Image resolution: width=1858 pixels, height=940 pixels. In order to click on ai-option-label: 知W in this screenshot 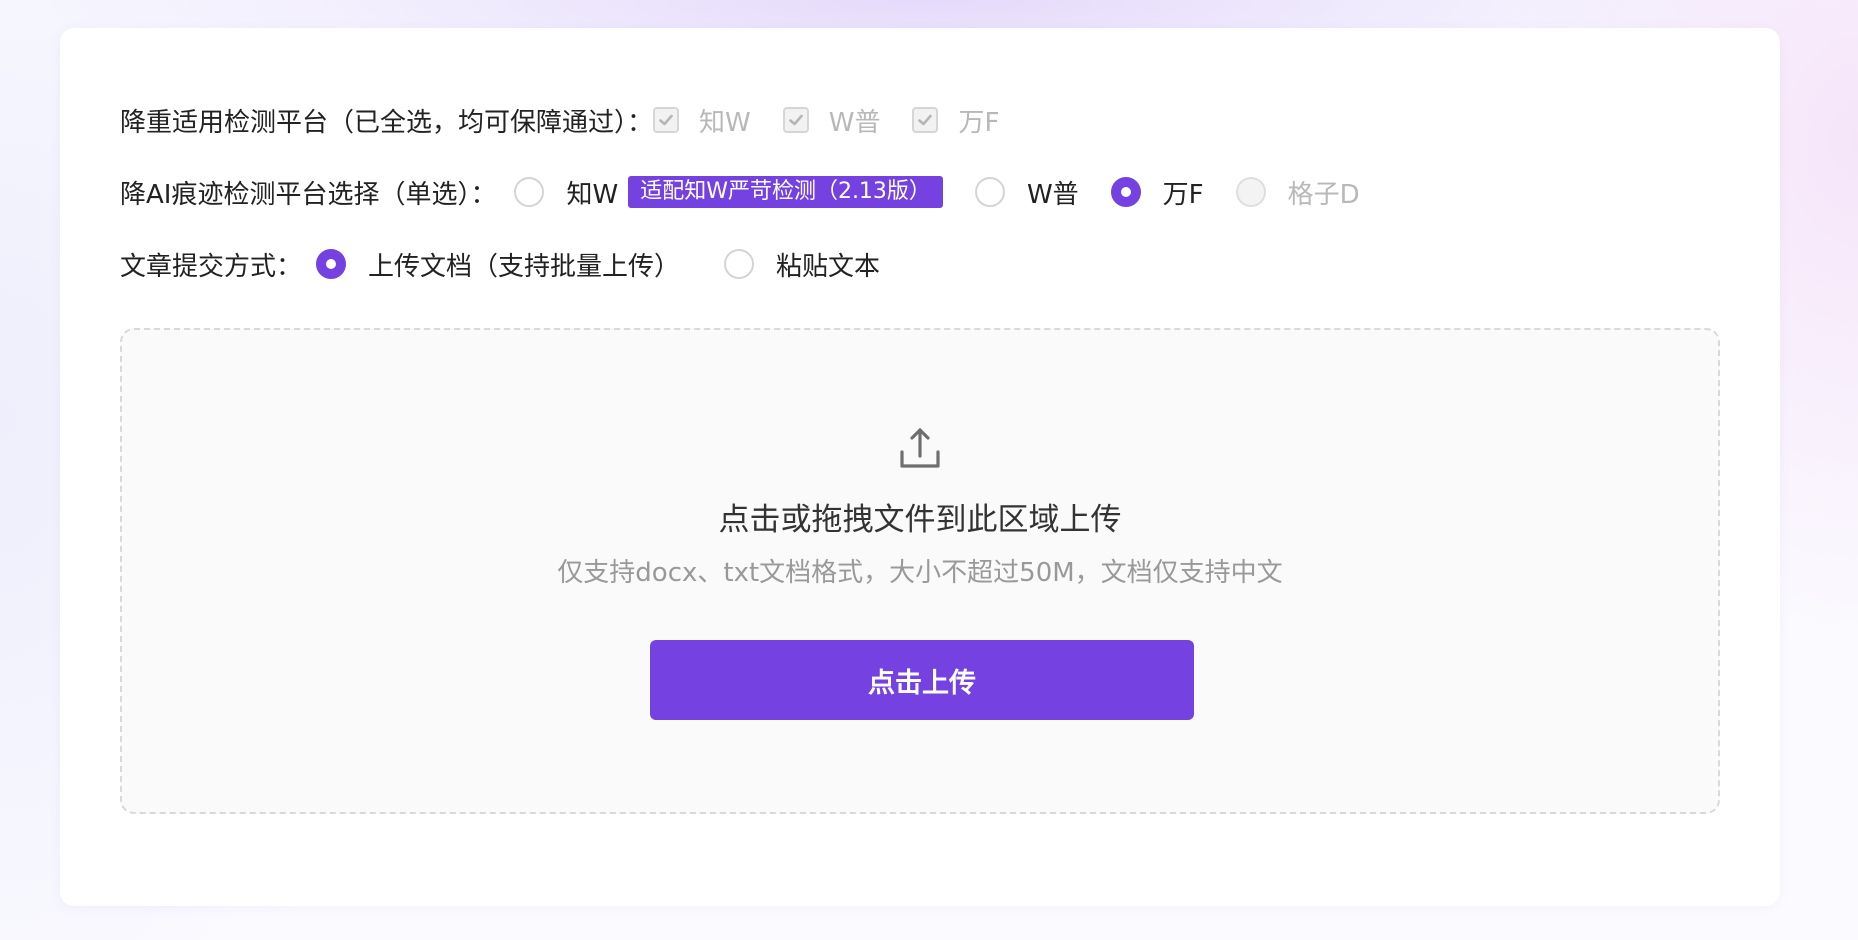, I will do `click(592, 194)`.